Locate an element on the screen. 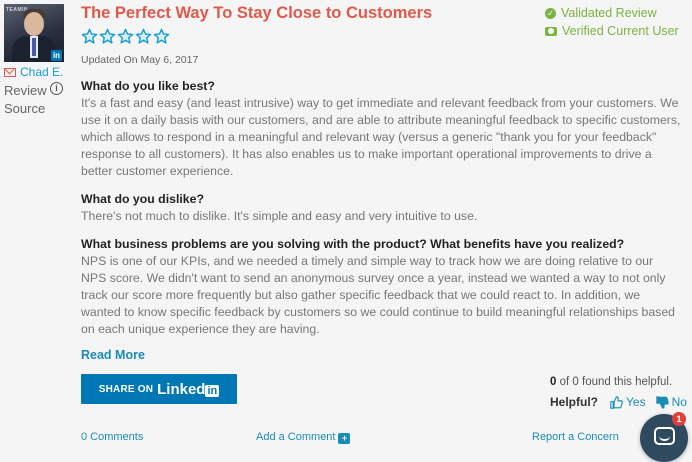 The height and width of the screenshot is (462, 692). vote-no-button: No is located at coordinates (671, 402).